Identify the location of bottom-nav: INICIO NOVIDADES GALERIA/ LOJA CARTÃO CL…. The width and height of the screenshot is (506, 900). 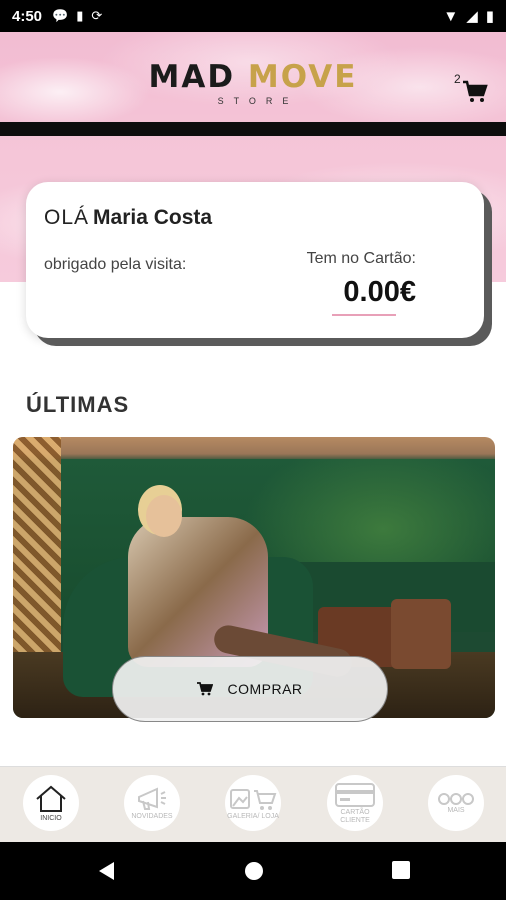
(253, 804).